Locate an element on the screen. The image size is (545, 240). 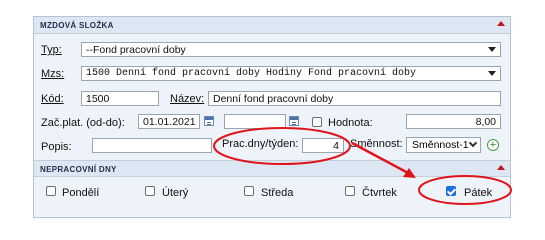
pondeli-checkbox is located at coordinates (51, 191).